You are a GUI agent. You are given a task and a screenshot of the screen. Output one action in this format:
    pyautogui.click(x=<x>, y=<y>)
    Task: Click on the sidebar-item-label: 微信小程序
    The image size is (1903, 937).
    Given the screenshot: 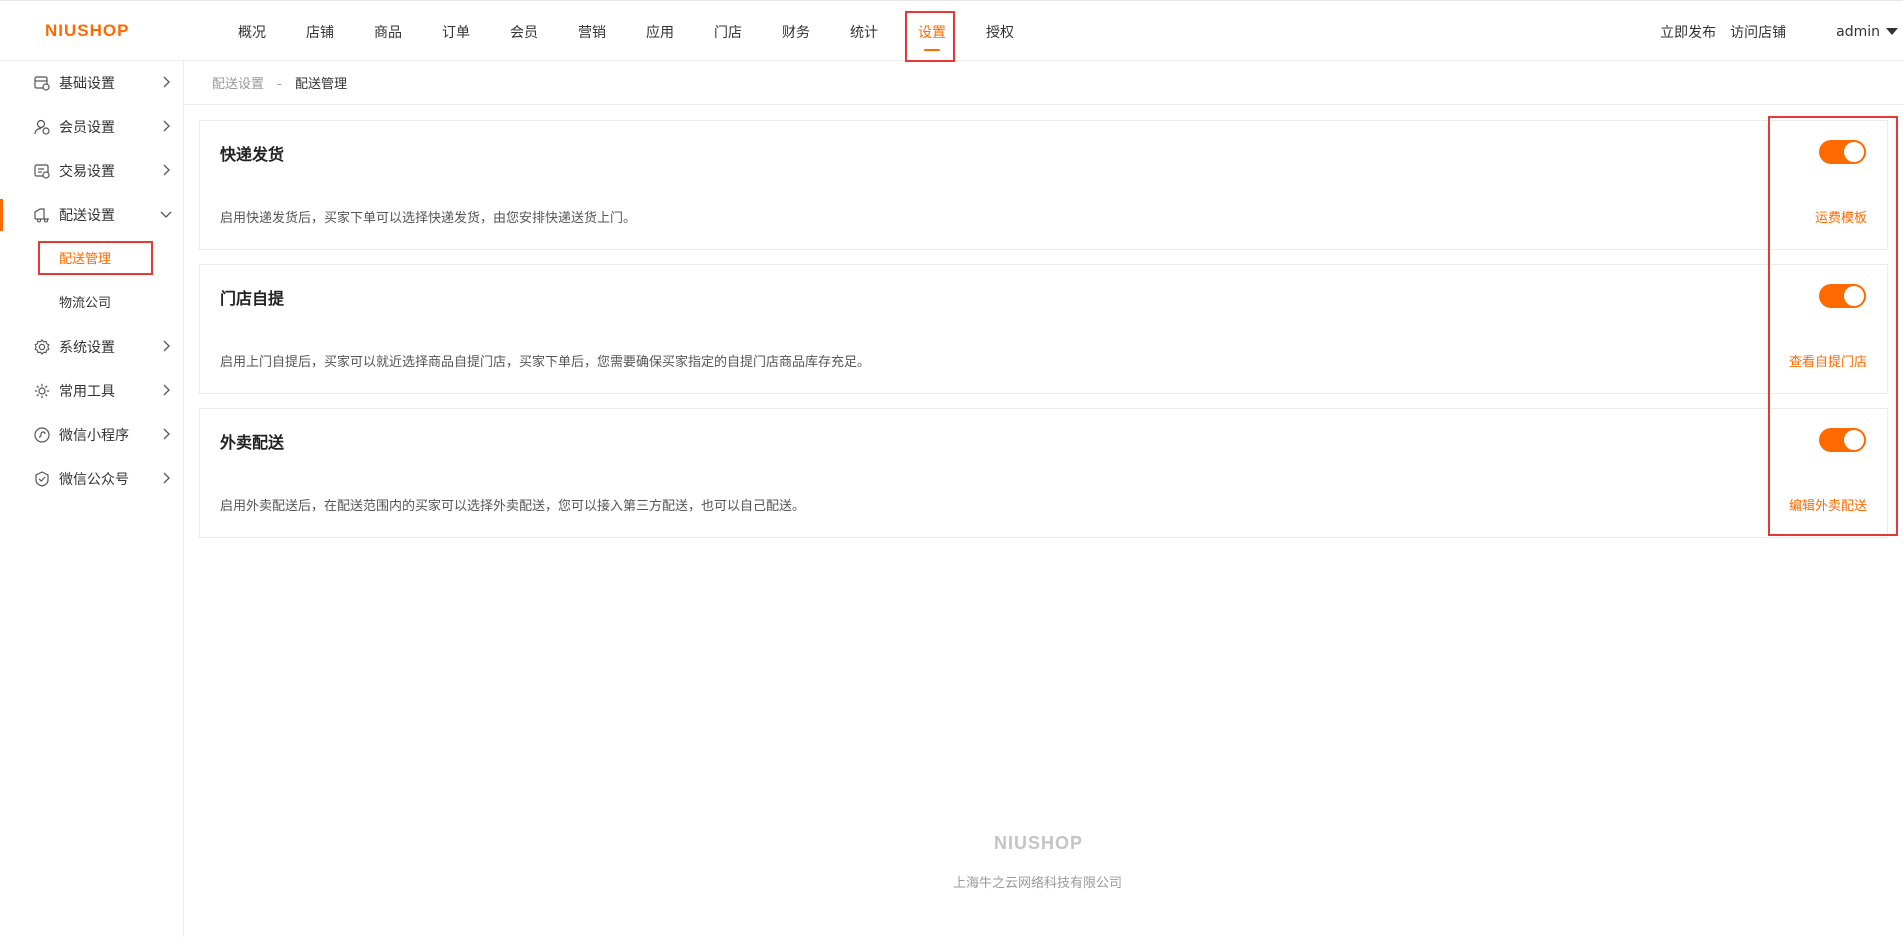 What is the action you would take?
    pyautogui.click(x=94, y=436)
    